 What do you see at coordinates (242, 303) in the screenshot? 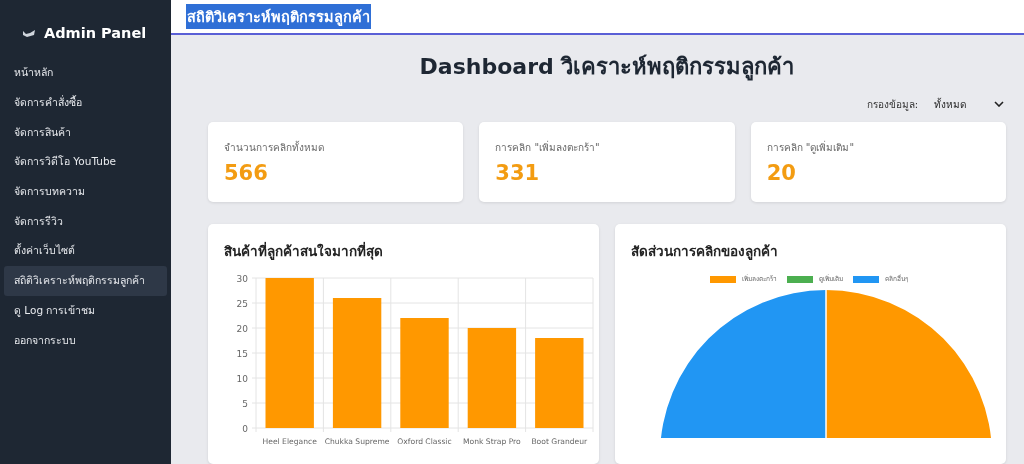
I see `axis-tick-label: 25` at bounding box center [242, 303].